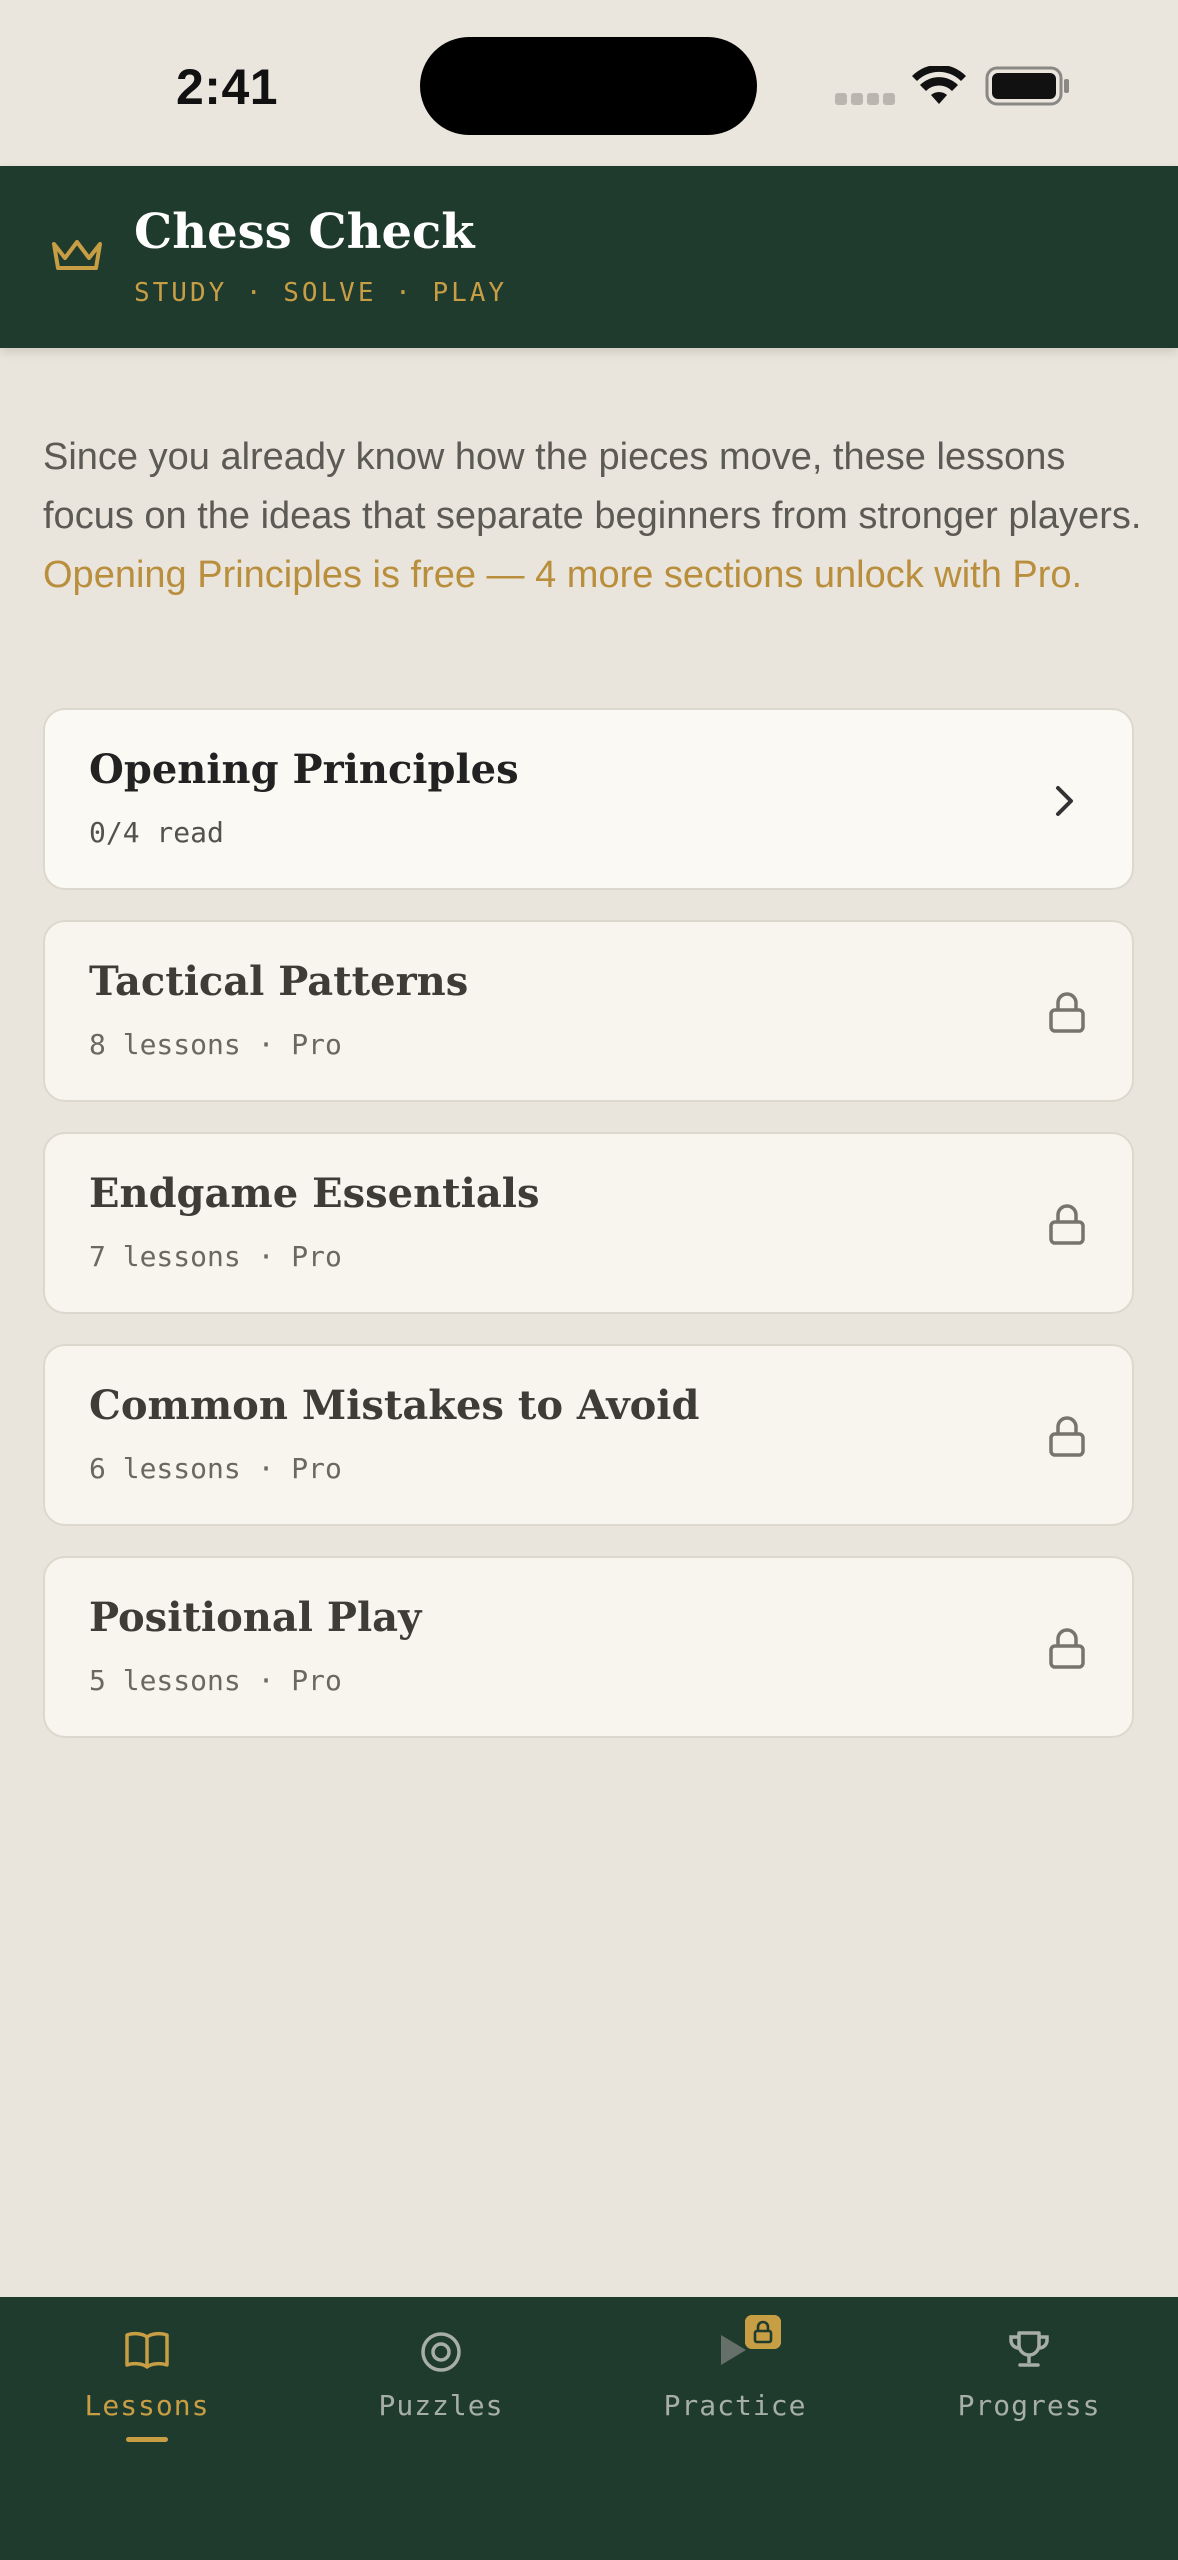 The image size is (1178, 2560). Describe the element at coordinates (1064, 801) in the screenshot. I see `chevron-right-icon` at that location.